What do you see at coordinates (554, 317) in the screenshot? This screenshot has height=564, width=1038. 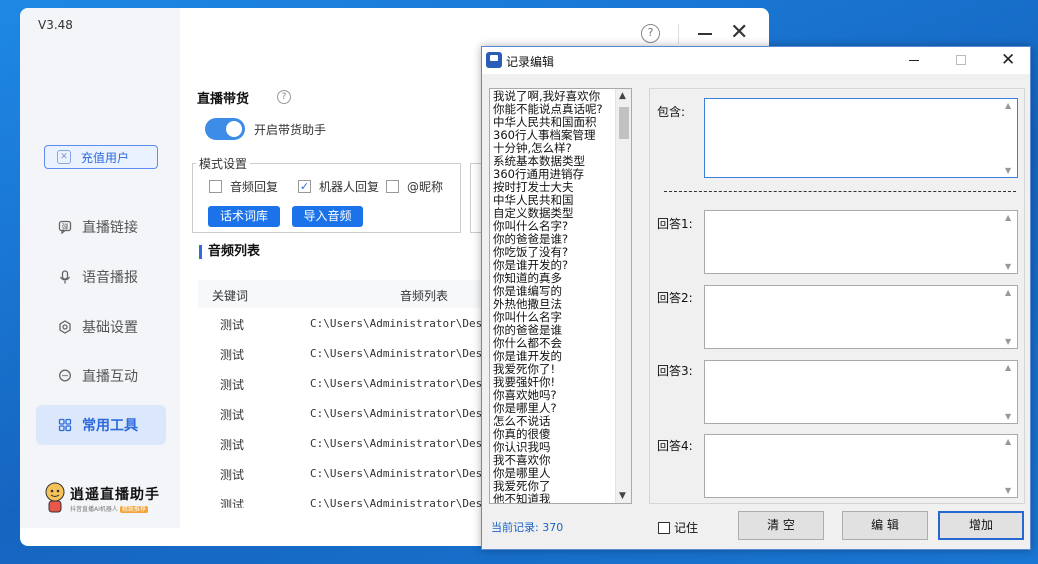 I see `list-item: 你叫什么名字` at bounding box center [554, 317].